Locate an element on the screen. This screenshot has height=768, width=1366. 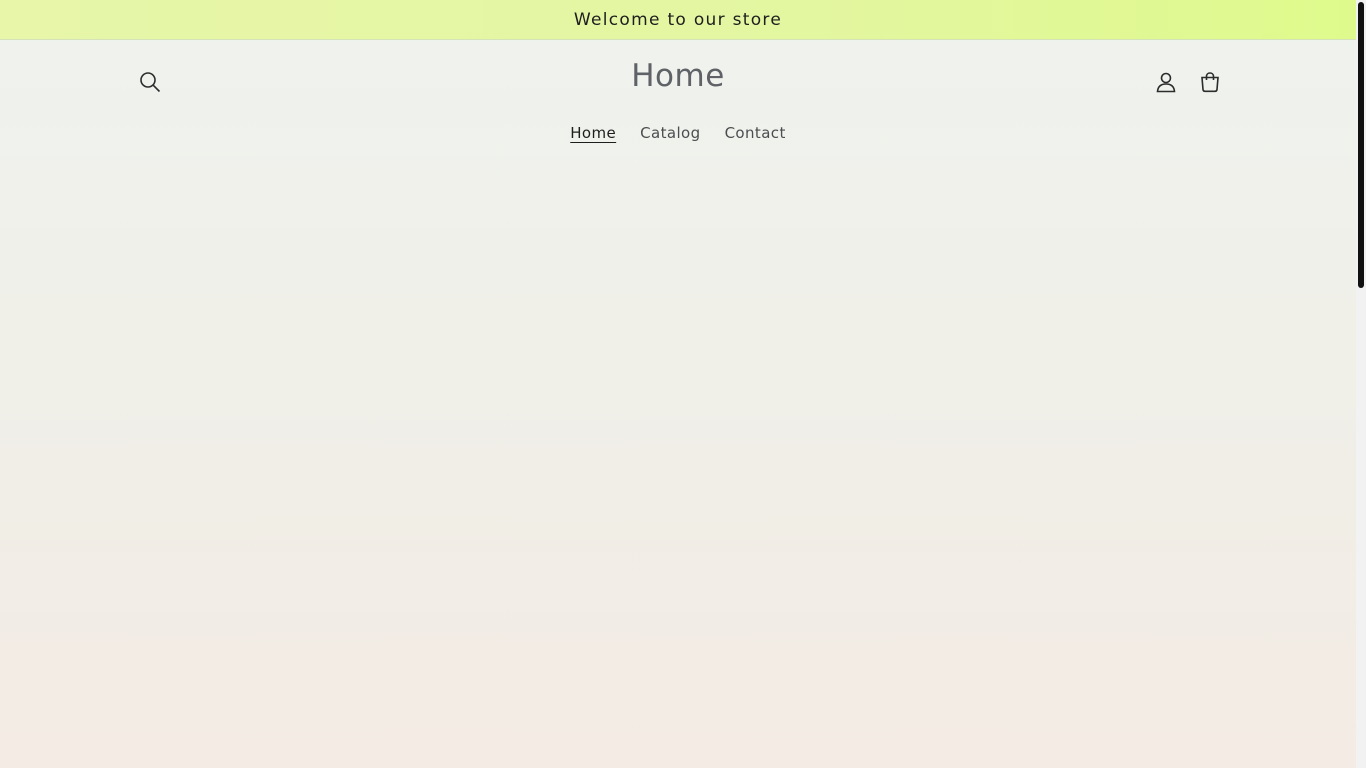
search-button is located at coordinates (150, 82).